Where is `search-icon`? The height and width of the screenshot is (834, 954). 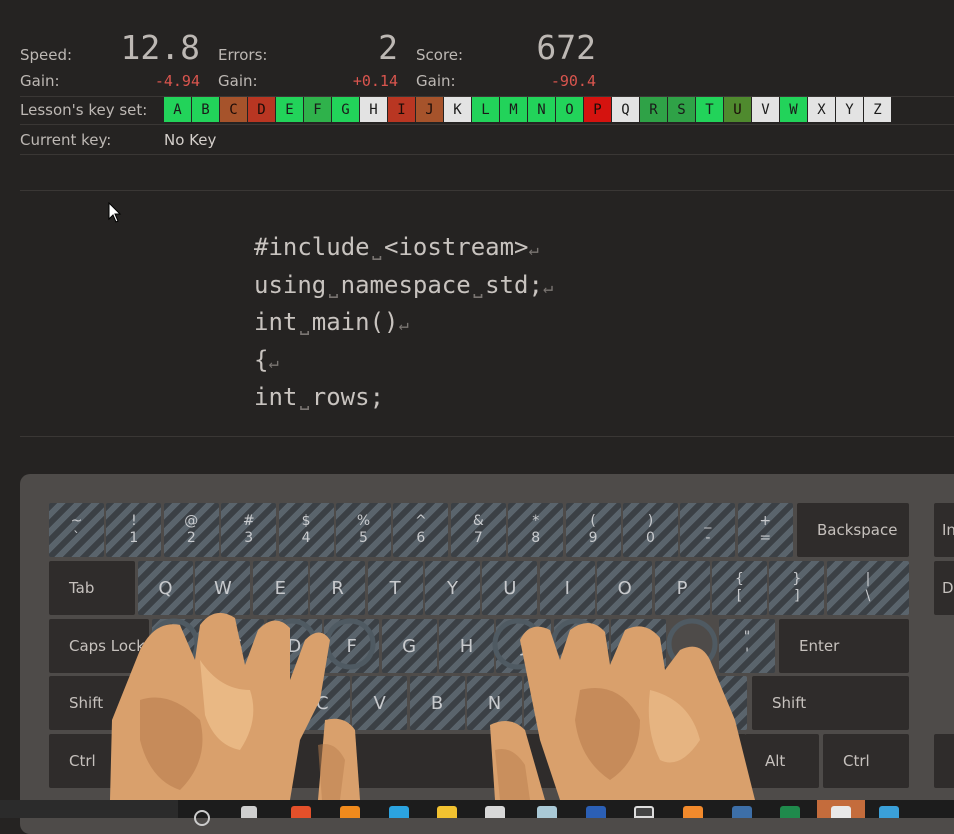
search-icon is located at coordinates (202, 818).